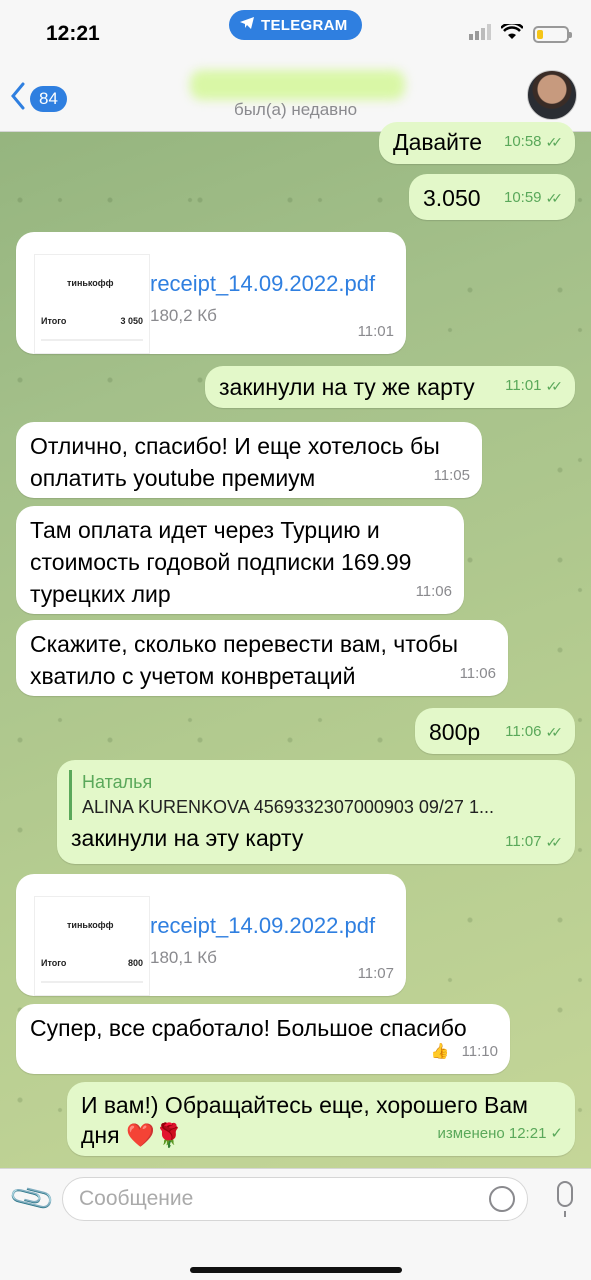 The width and height of the screenshot is (591, 1280). I want to click on receipt-total: Итого 800, so click(92, 965).